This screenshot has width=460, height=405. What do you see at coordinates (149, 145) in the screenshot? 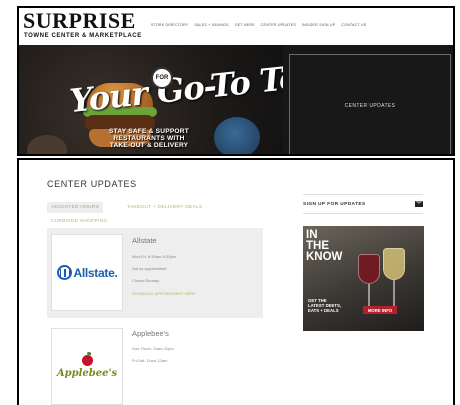
I see `hero-tagline-line: TAKE-OUT & DELIVERY` at bounding box center [149, 145].